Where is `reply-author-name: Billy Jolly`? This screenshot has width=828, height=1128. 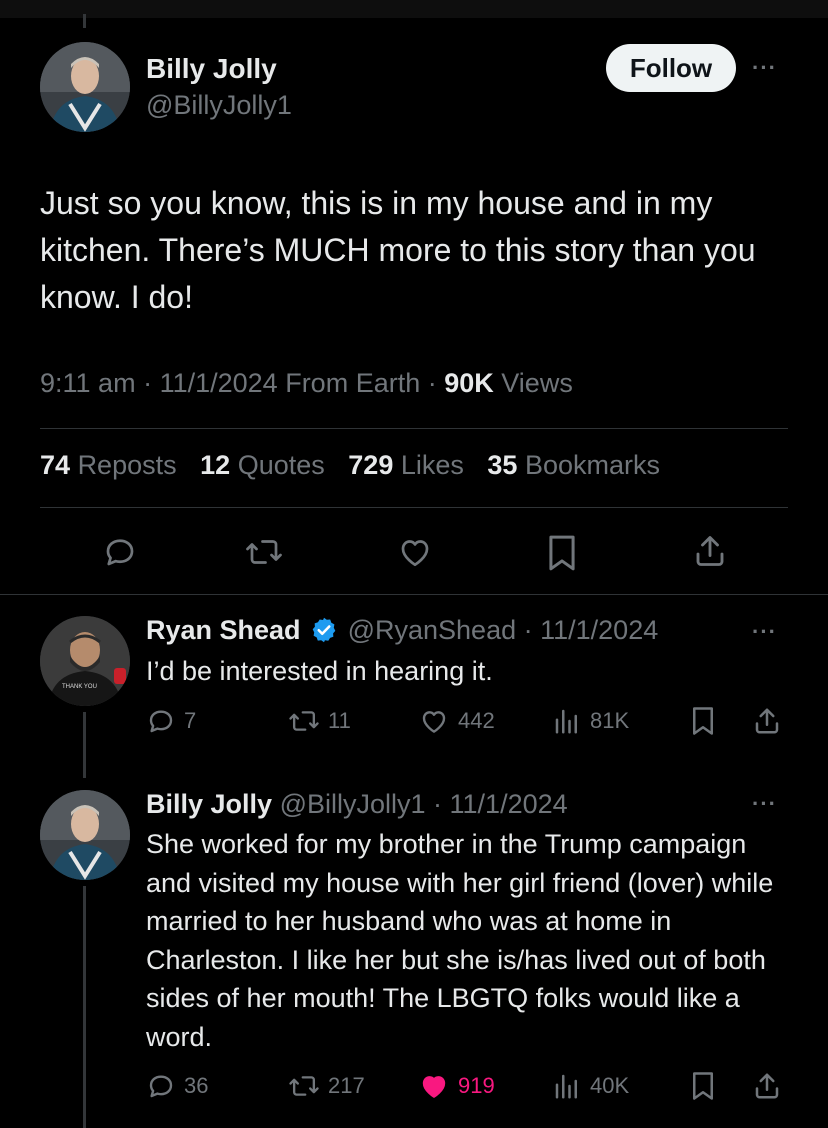 reply-author-name: Billy Jolly is located at coordinates (209, 804).